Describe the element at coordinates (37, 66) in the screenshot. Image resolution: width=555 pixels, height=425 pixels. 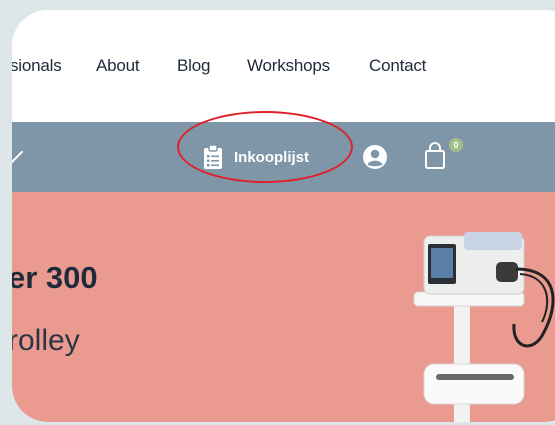
I see `nav-link-professionals: sionals` at that location.